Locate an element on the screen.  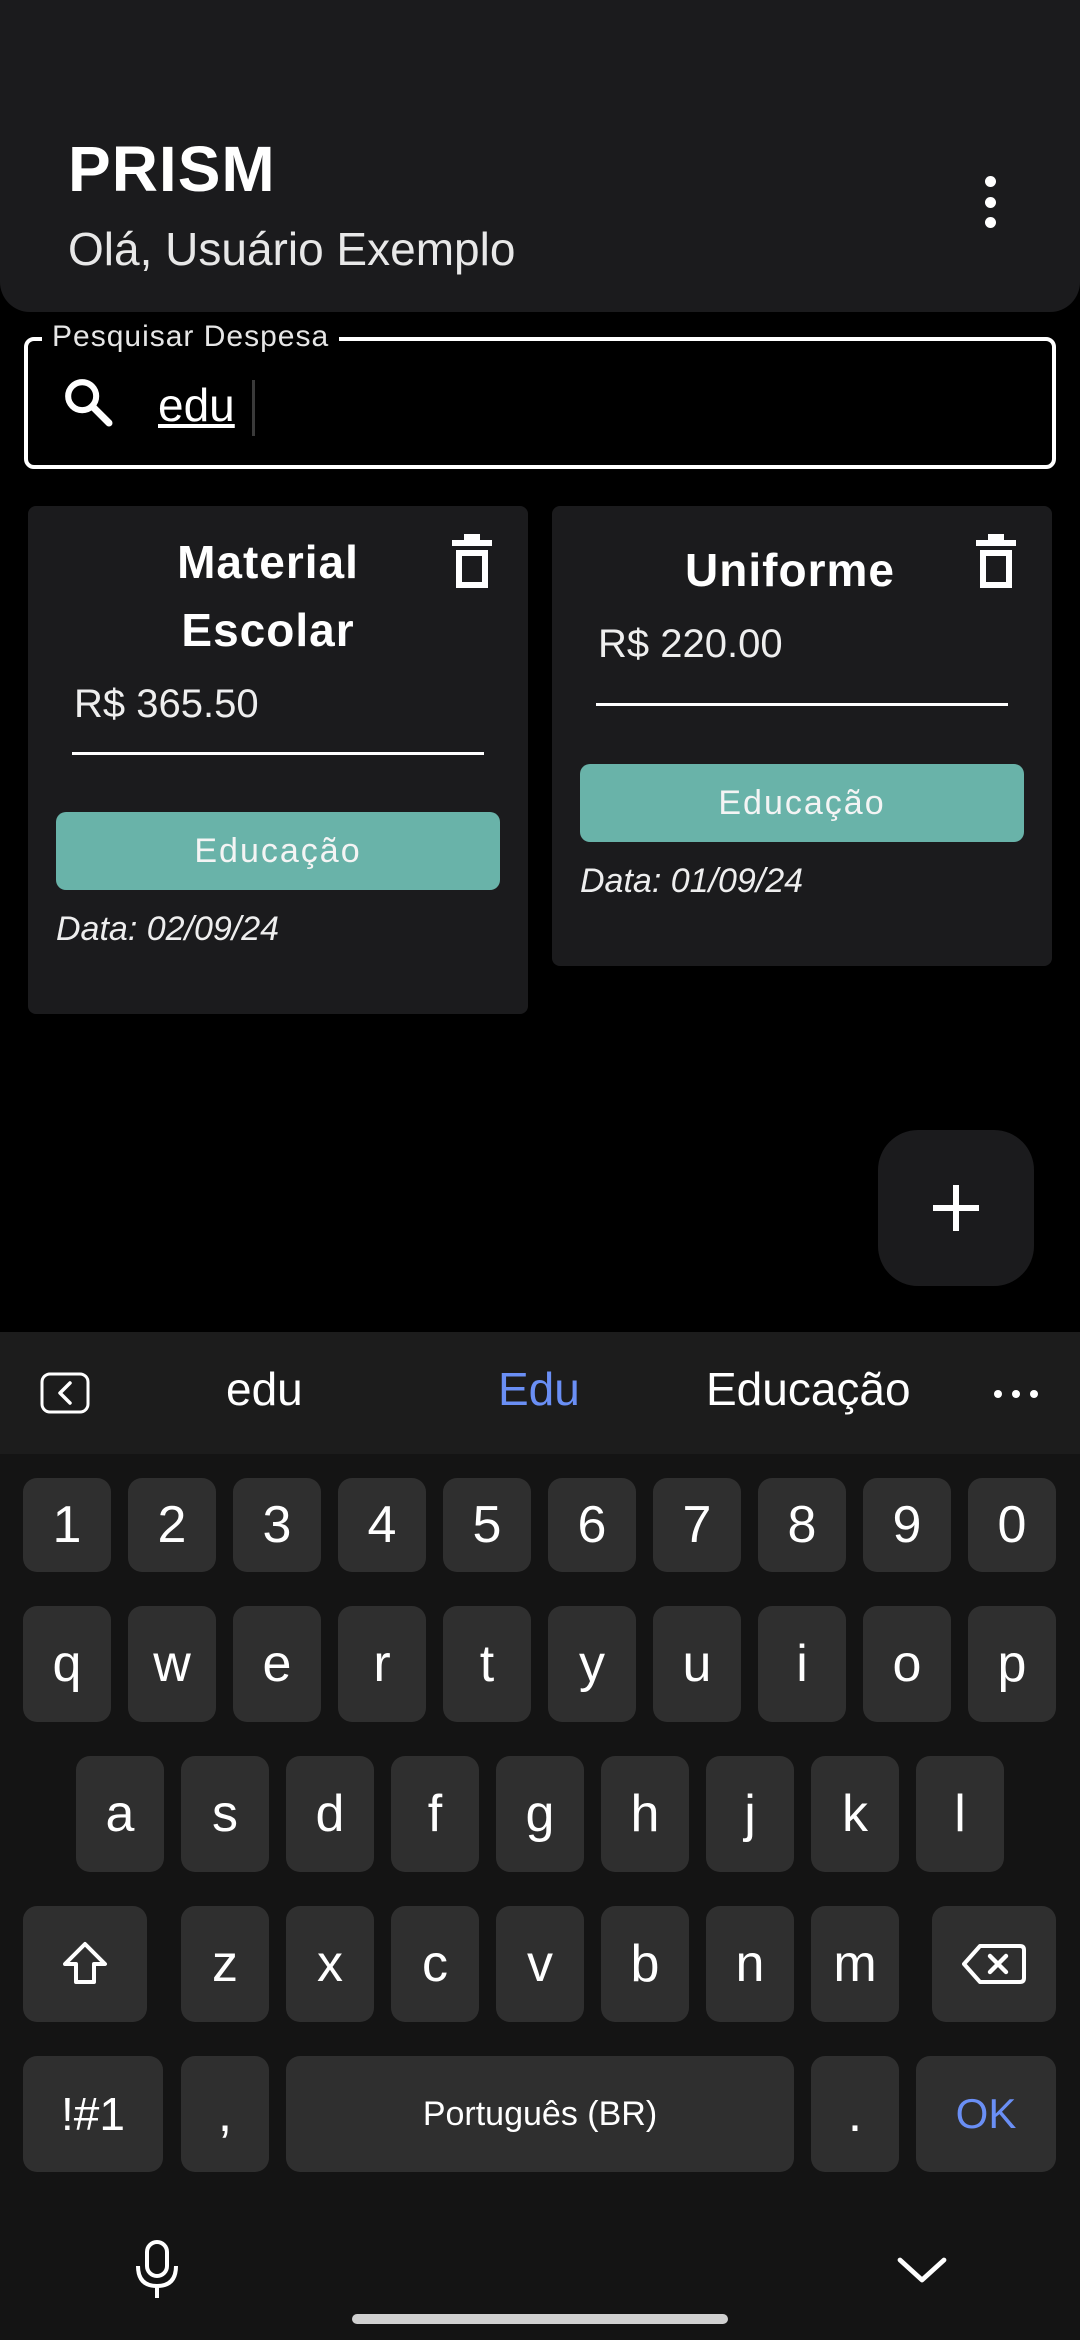
key: 8 is located at coordinates (802, 1525).